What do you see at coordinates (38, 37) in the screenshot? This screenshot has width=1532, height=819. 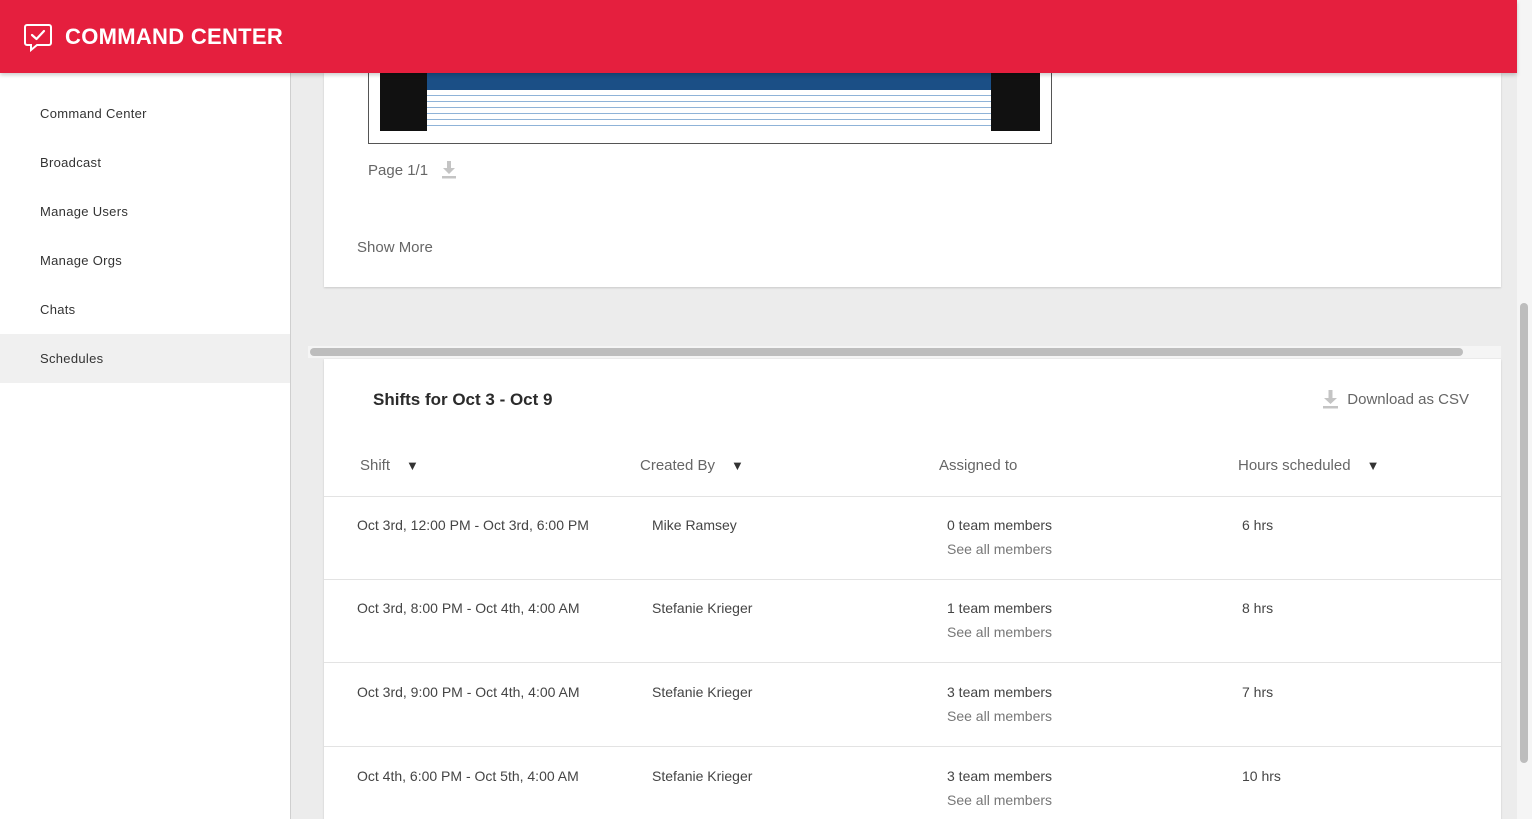 I see `chat-check-icon` at bounding box center [38, 37].